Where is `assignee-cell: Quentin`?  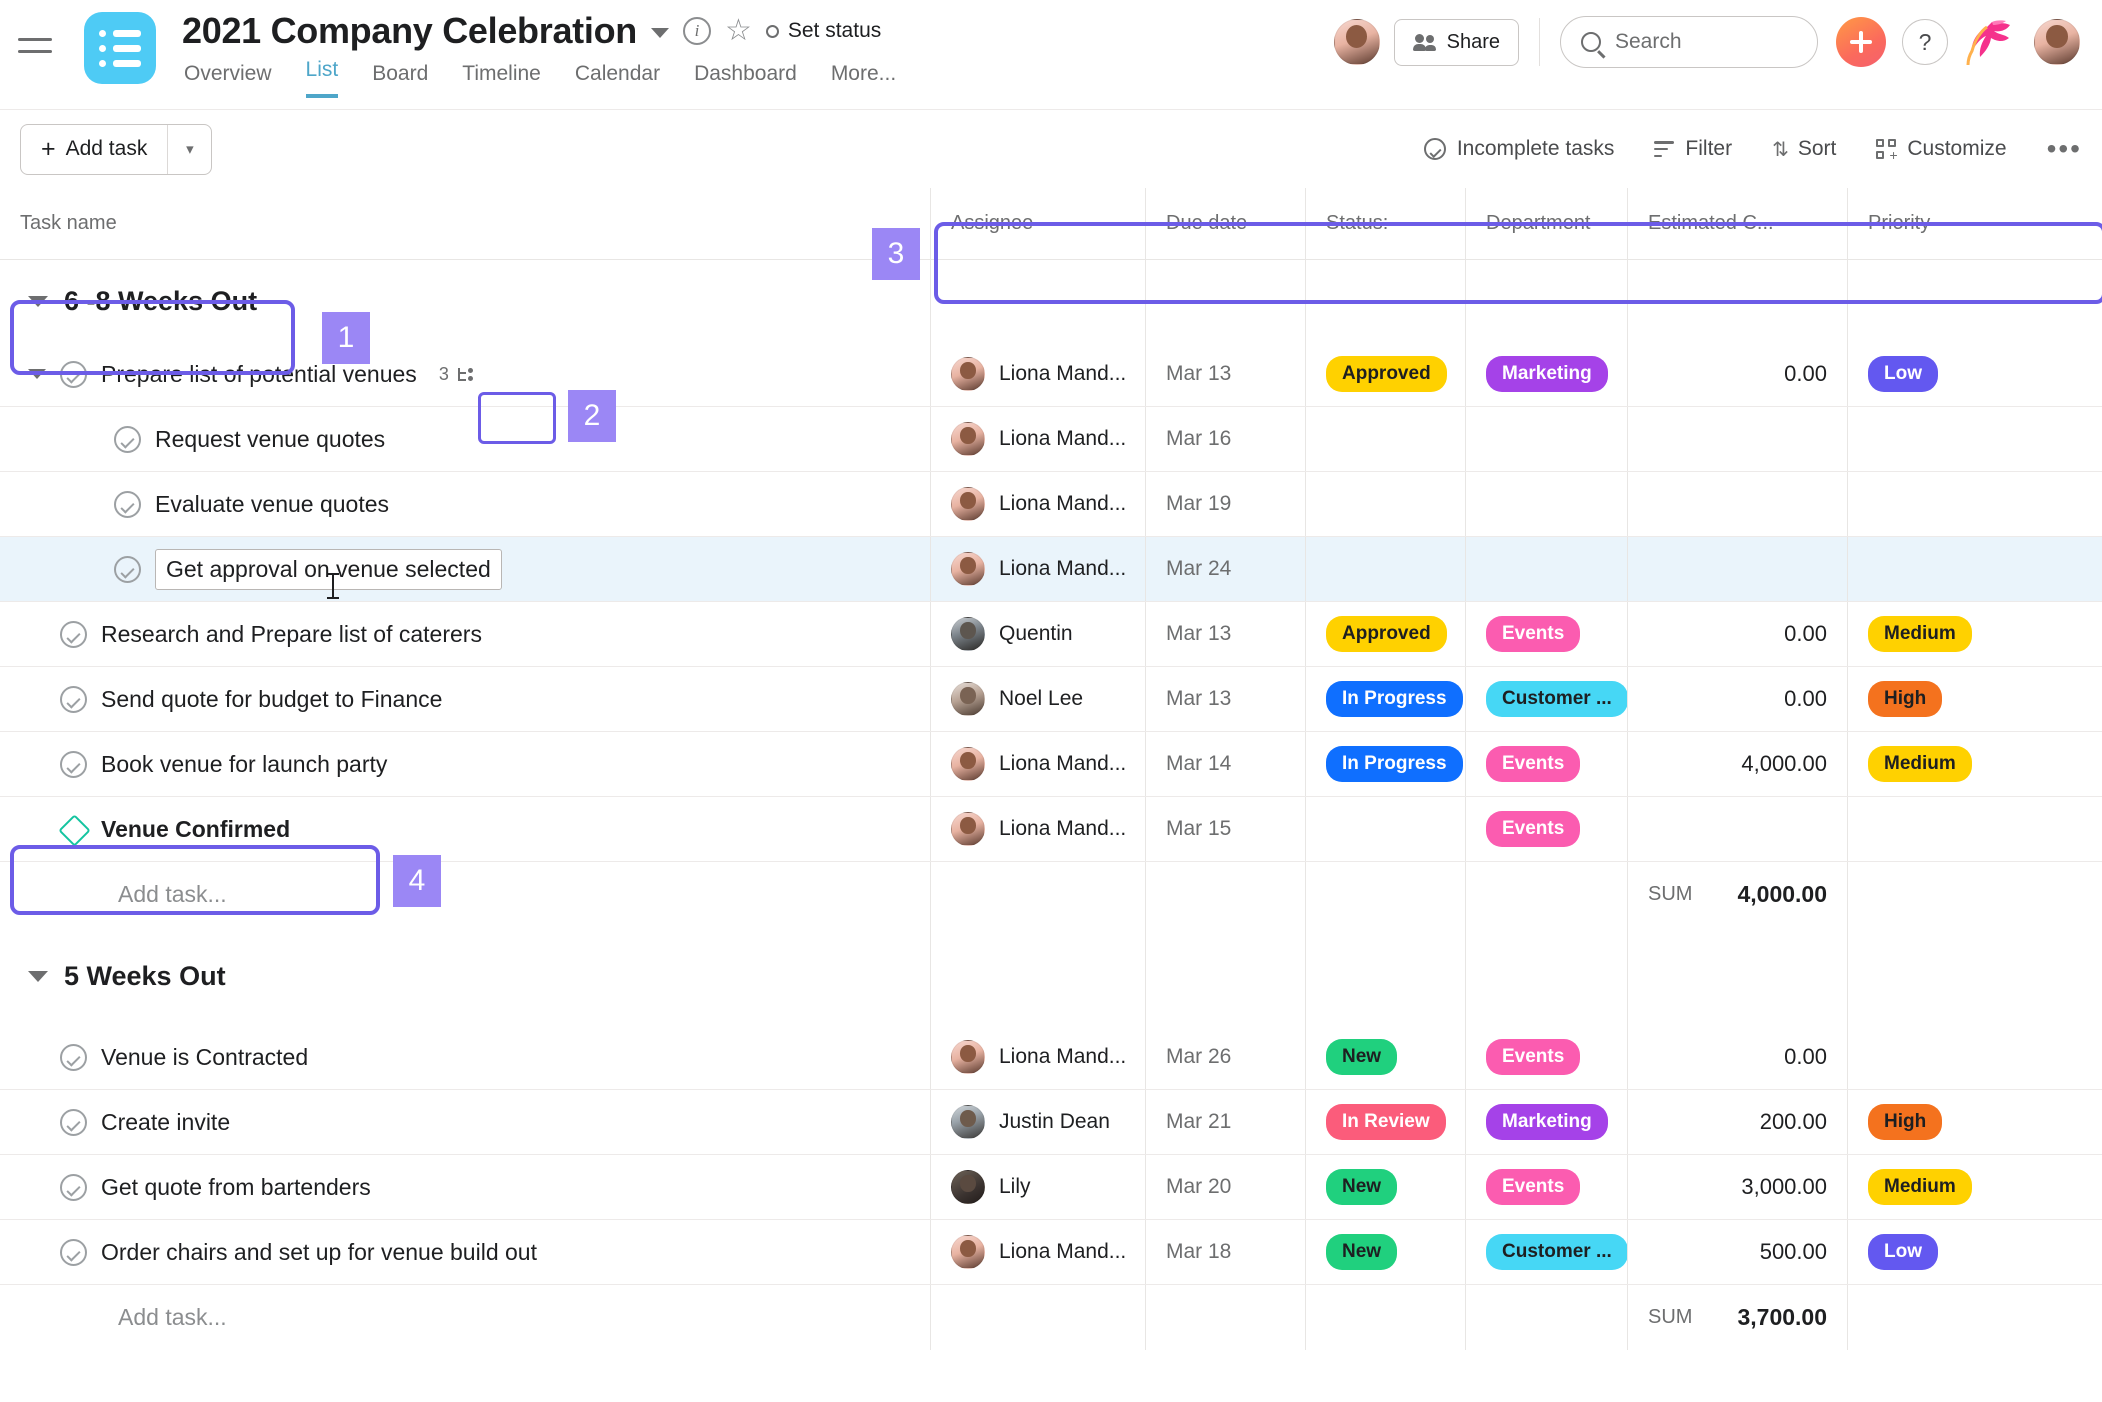
assignee-cell: Quentin is located at coordinates (1037, 634).